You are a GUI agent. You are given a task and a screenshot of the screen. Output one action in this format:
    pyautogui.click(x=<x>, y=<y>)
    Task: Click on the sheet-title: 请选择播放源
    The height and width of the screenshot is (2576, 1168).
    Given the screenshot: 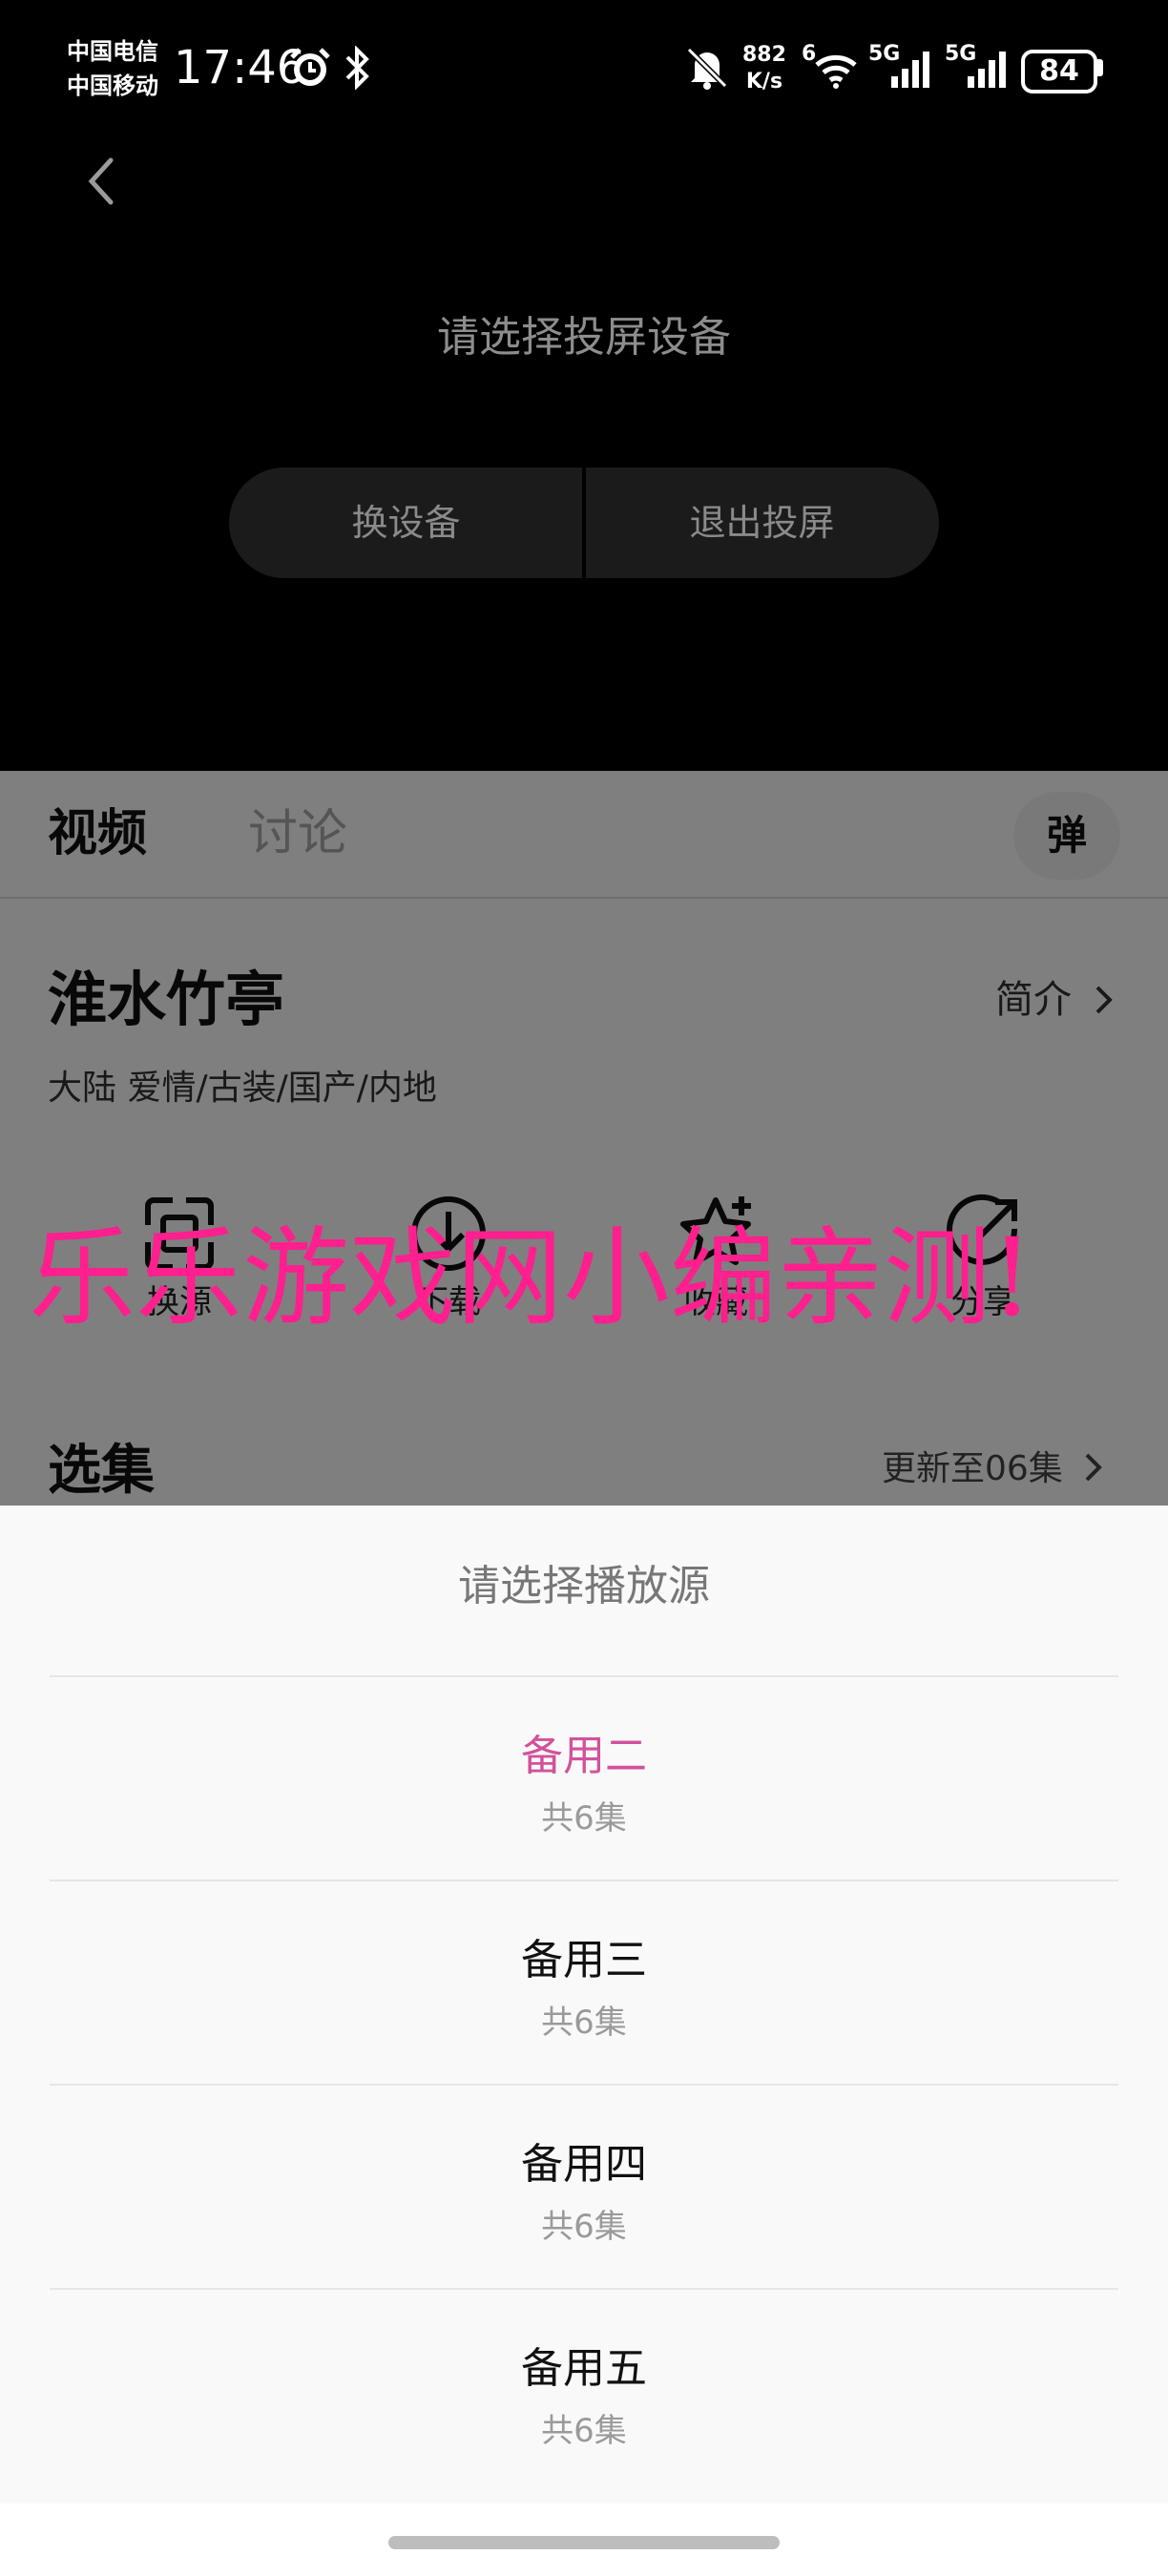 What is the action you would take?
    pyautogui.click(x=584, y=1586)
    